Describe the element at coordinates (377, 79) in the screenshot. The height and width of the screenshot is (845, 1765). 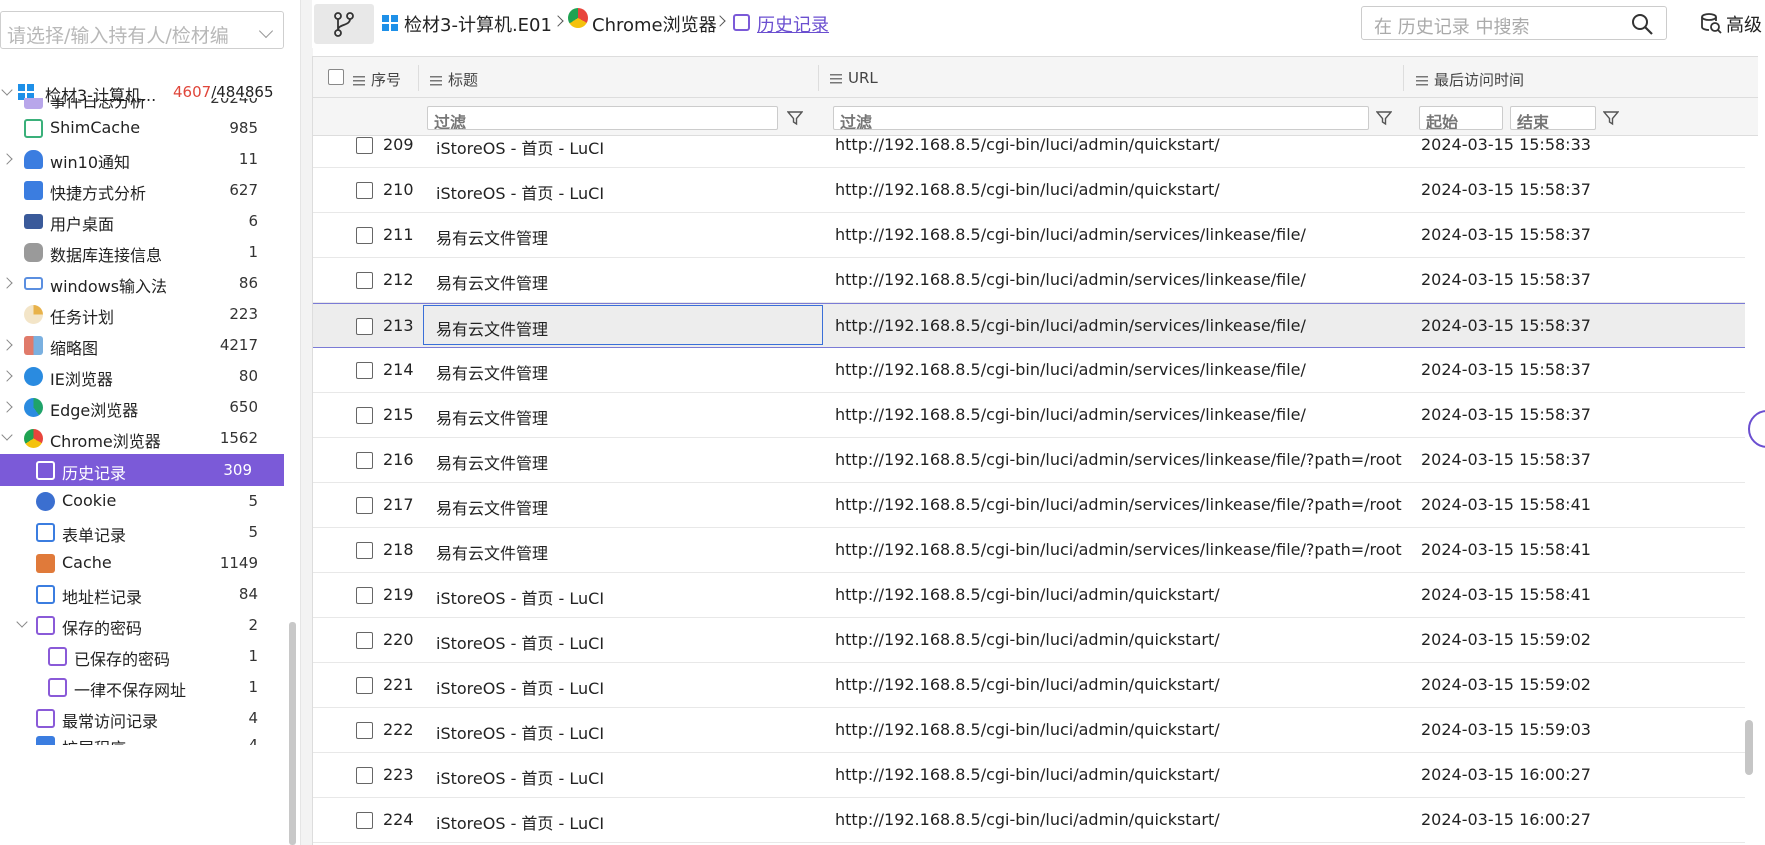
I see `column-header-seq: 序号` at that location.